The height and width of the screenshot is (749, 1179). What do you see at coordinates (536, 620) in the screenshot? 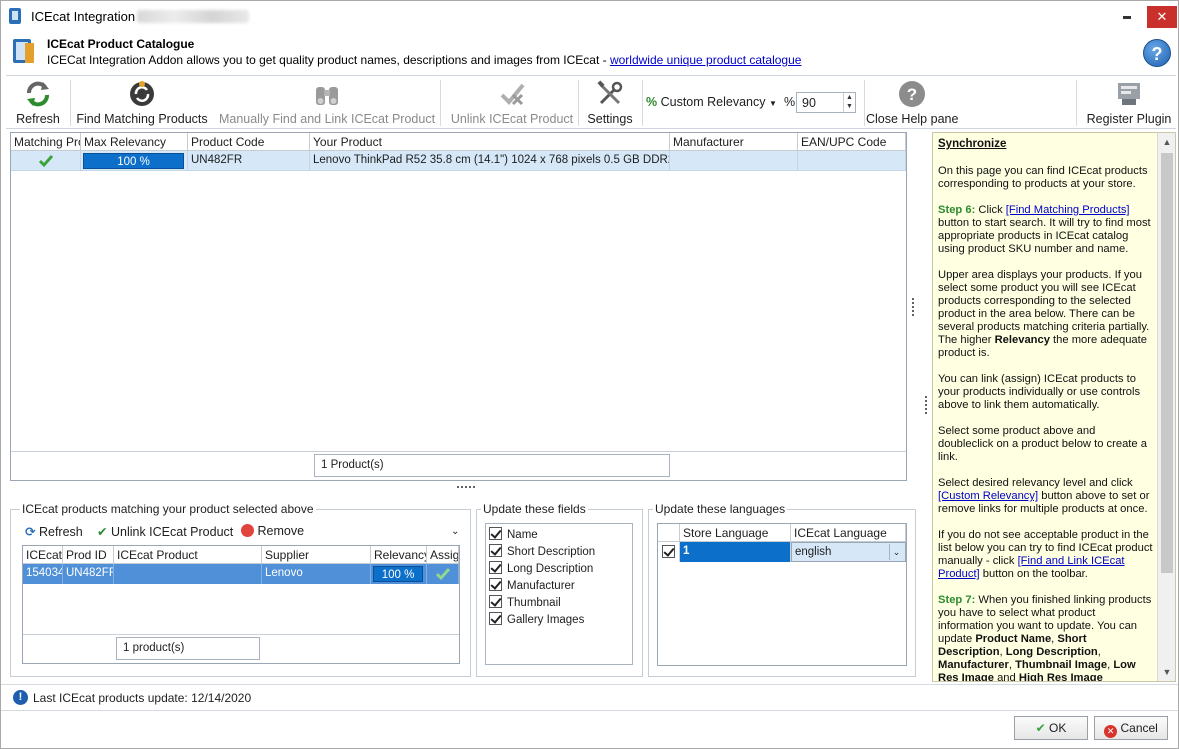
I see `field-checkbox-gallery-images: Gallery Images` at bounding box center [536, 620].